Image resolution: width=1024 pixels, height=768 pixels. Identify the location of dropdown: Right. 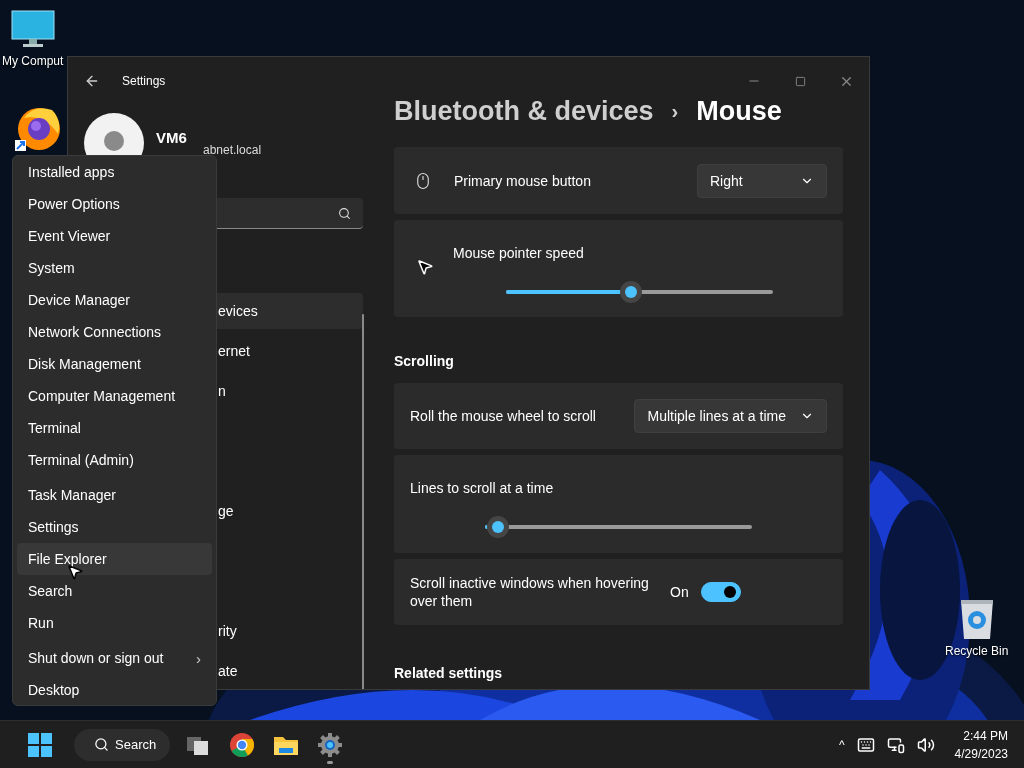
(762, 180).